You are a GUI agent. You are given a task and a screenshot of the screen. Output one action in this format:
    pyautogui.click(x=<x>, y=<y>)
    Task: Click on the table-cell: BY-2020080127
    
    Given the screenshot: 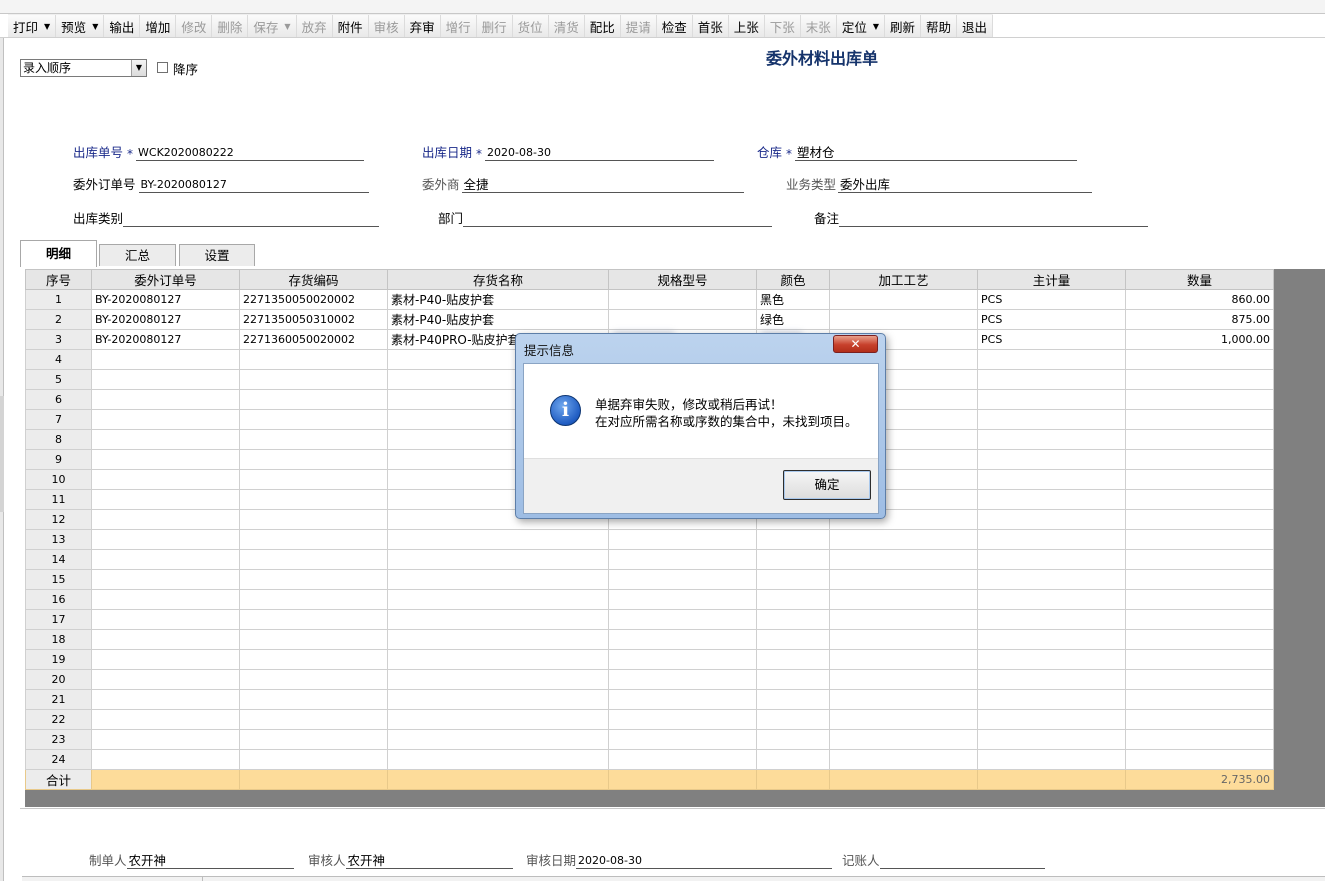 What is the action you would take?
    pyautogui.click(x=165, y=299)
    